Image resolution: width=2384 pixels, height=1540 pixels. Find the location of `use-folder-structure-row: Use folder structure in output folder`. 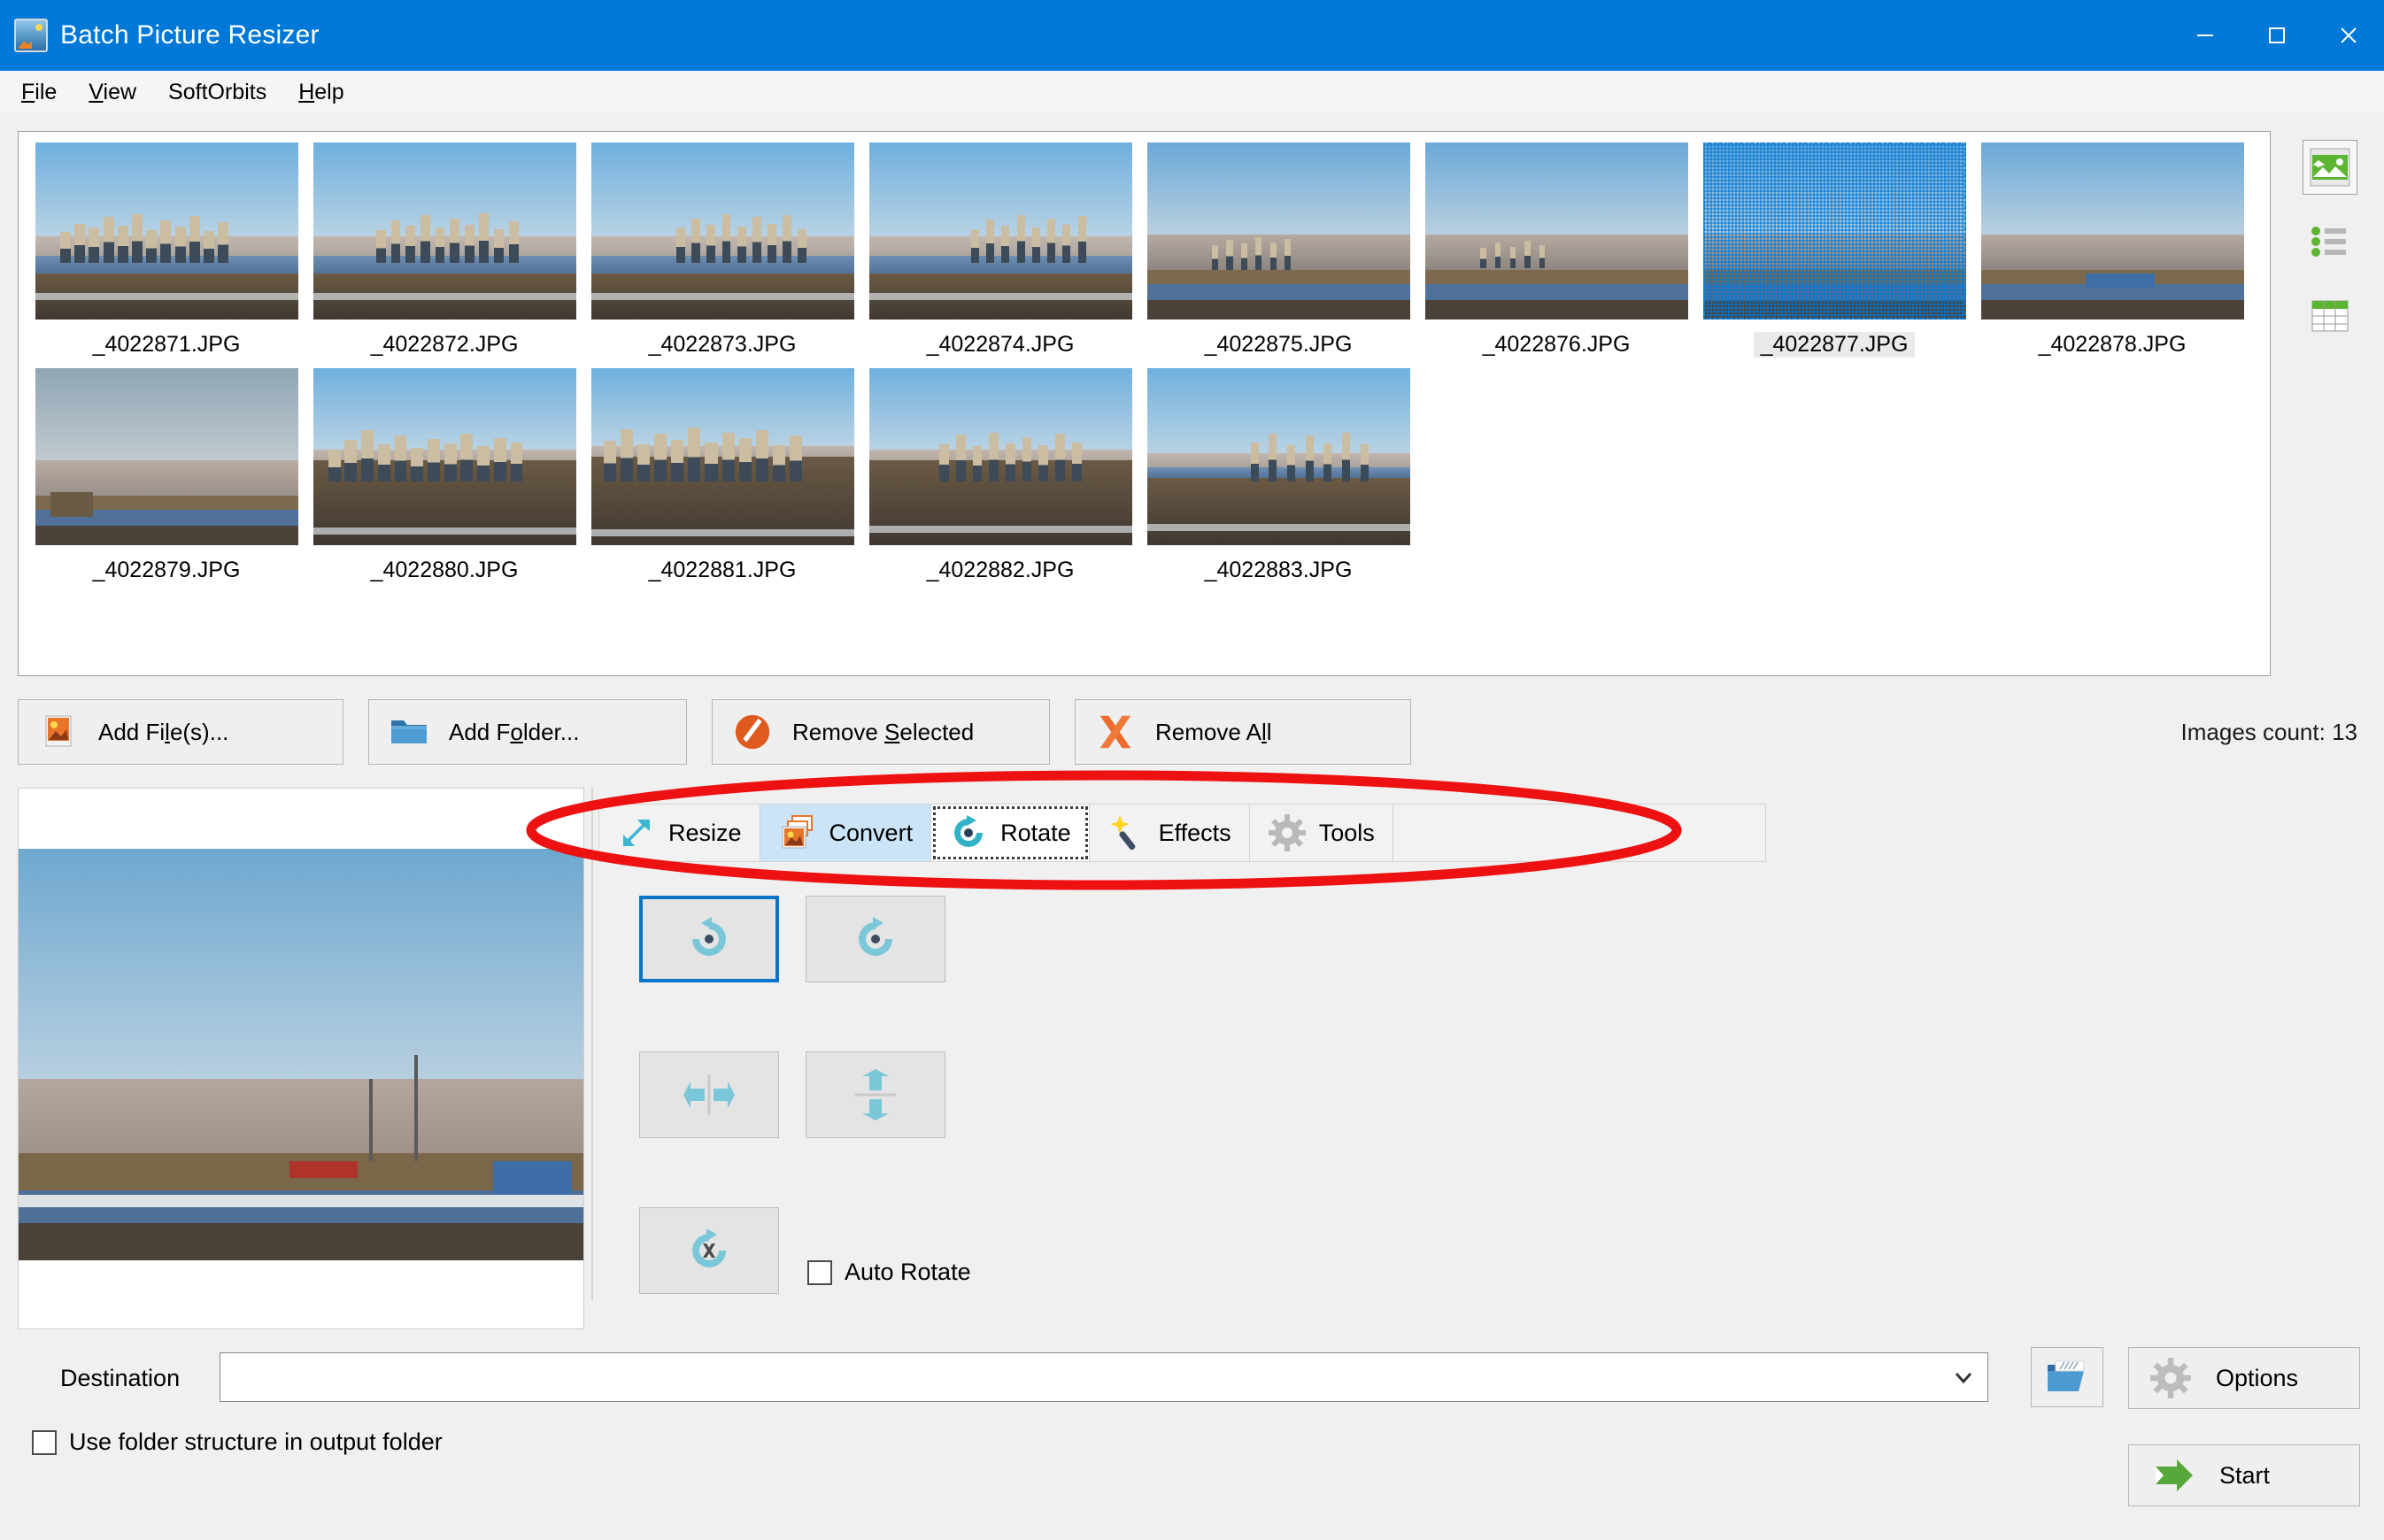

use-folder-structure-row: Use folder structure in output folder is located at coordinates (237, 1442).